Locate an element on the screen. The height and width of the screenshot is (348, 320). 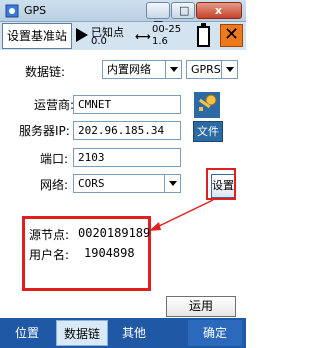
app-icon is located at coordinates (12, 11).